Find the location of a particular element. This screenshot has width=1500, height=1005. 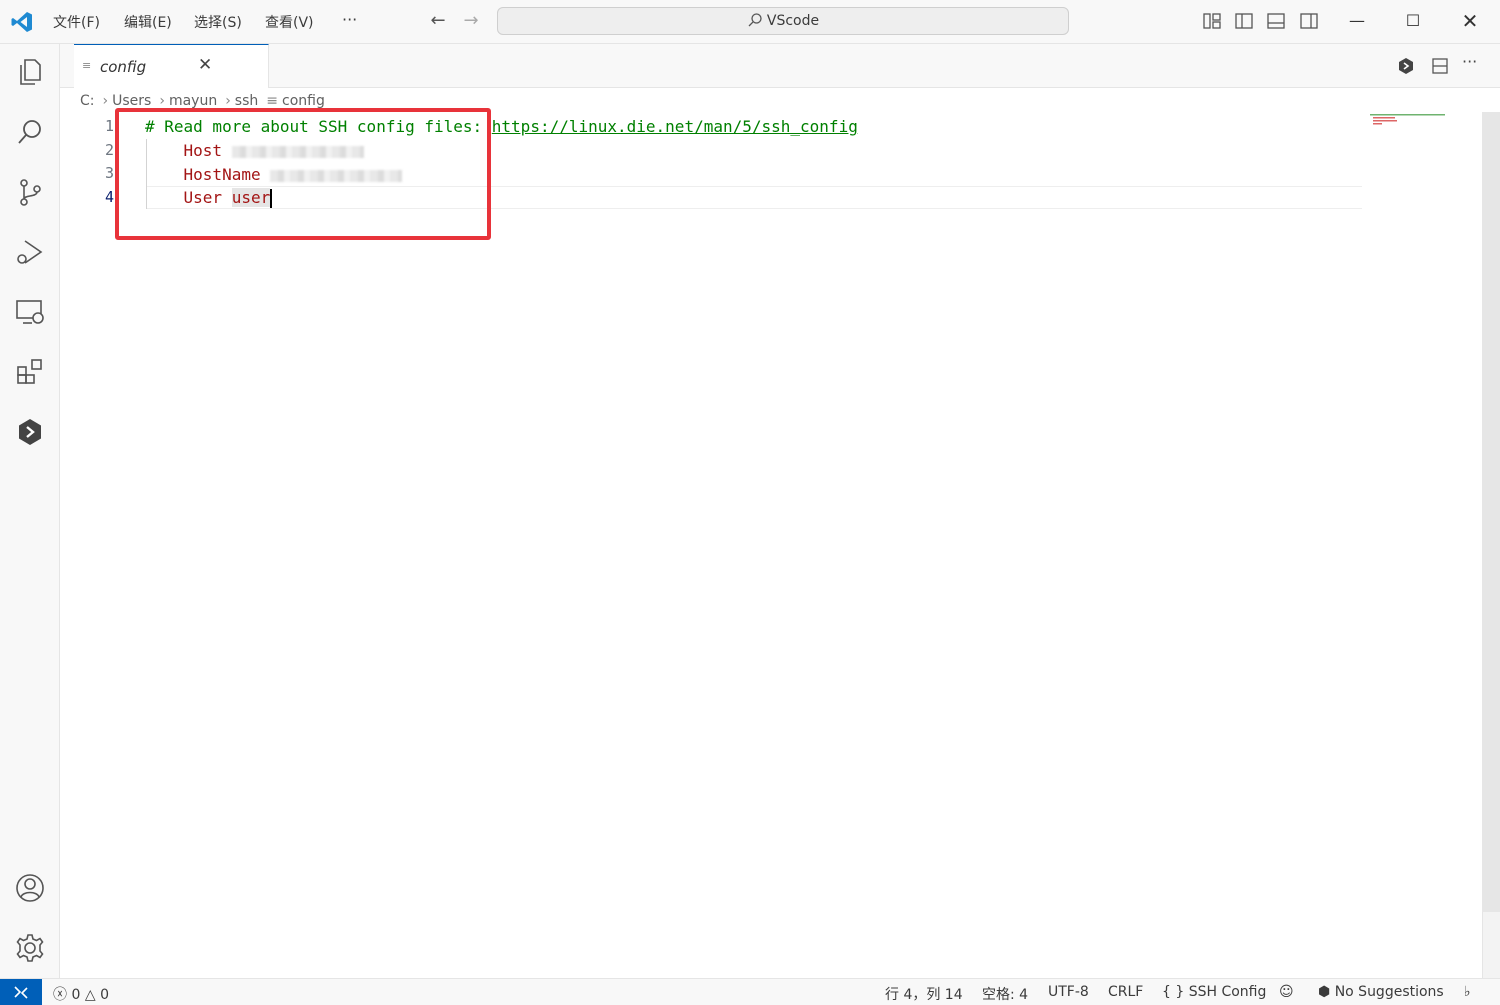

breadcrumb-item-config: config is located at coordinates (303, 101).